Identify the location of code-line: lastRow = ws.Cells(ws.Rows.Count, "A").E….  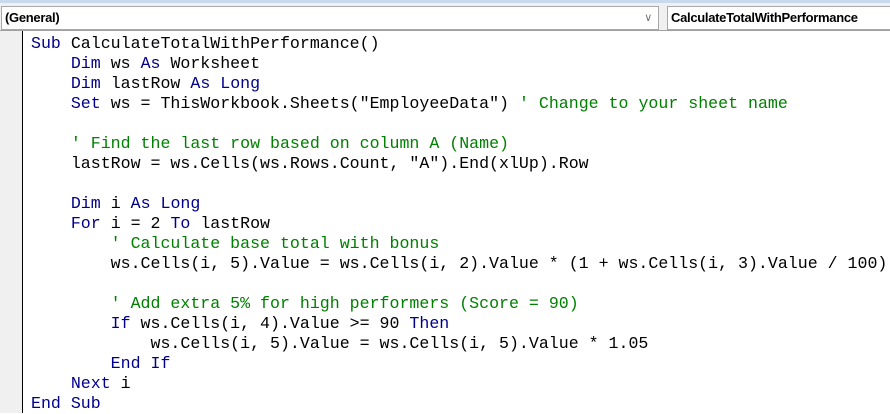
(459, 164).